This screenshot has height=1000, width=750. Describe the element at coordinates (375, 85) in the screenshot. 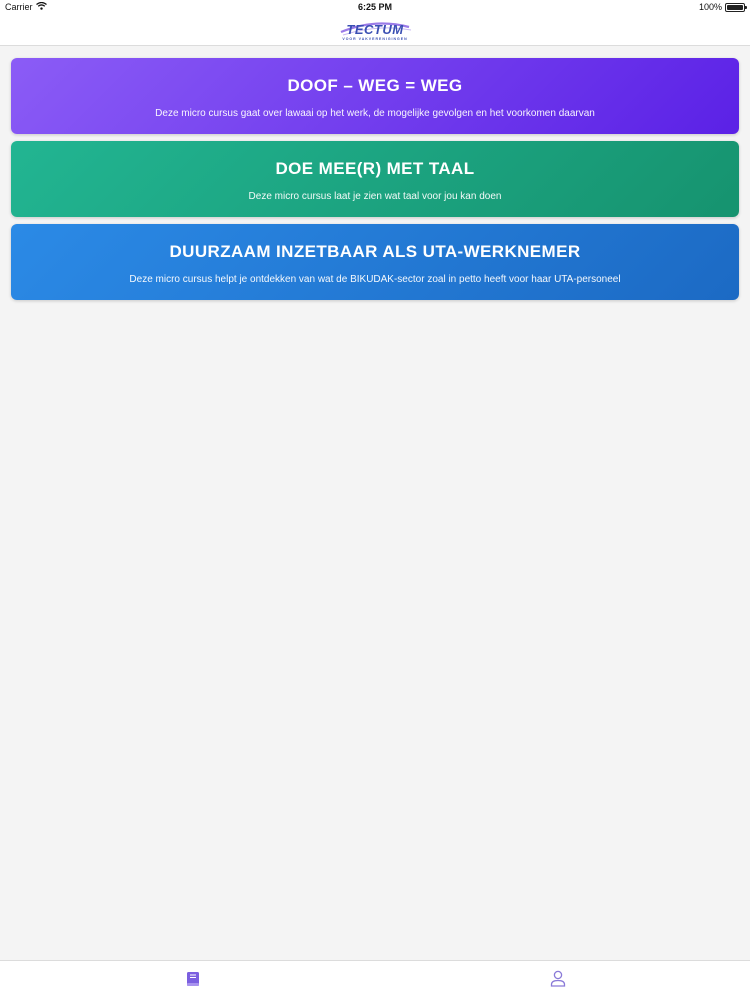

I see `course-title: DOOF – WEG = WEG` at that location.